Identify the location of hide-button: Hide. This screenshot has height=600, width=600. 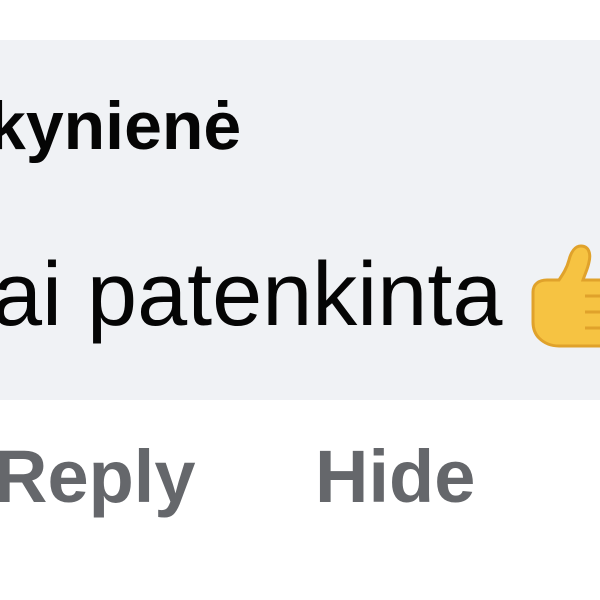
(395, 477).